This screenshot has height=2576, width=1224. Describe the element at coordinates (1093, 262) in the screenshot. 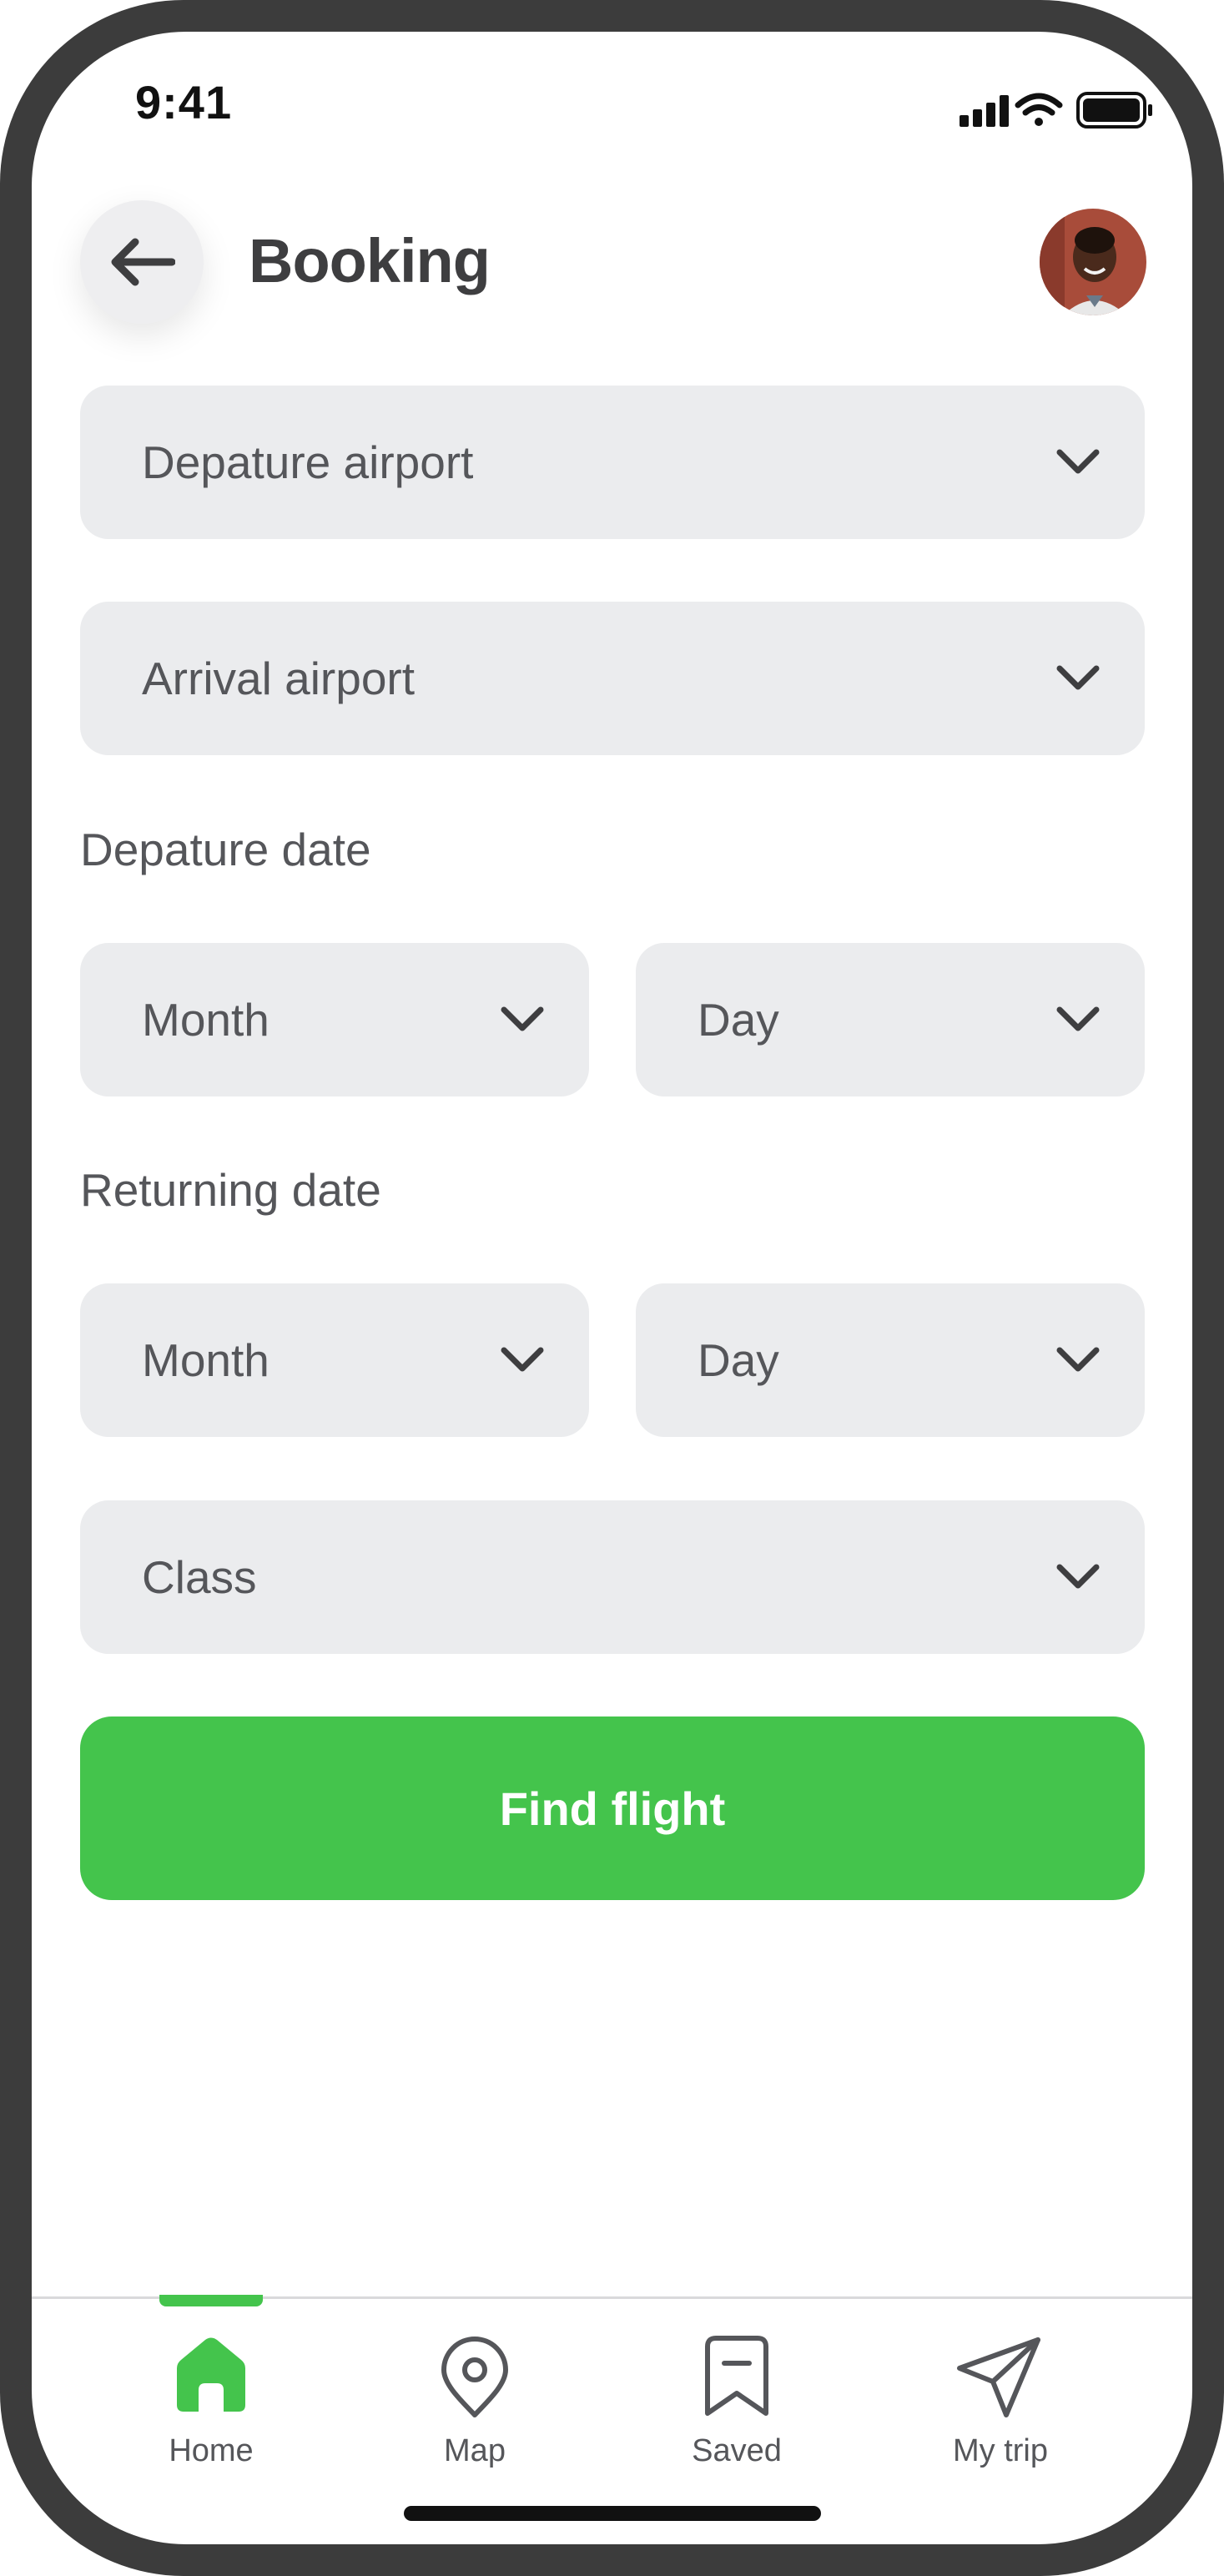

I see `avatar` at that location.